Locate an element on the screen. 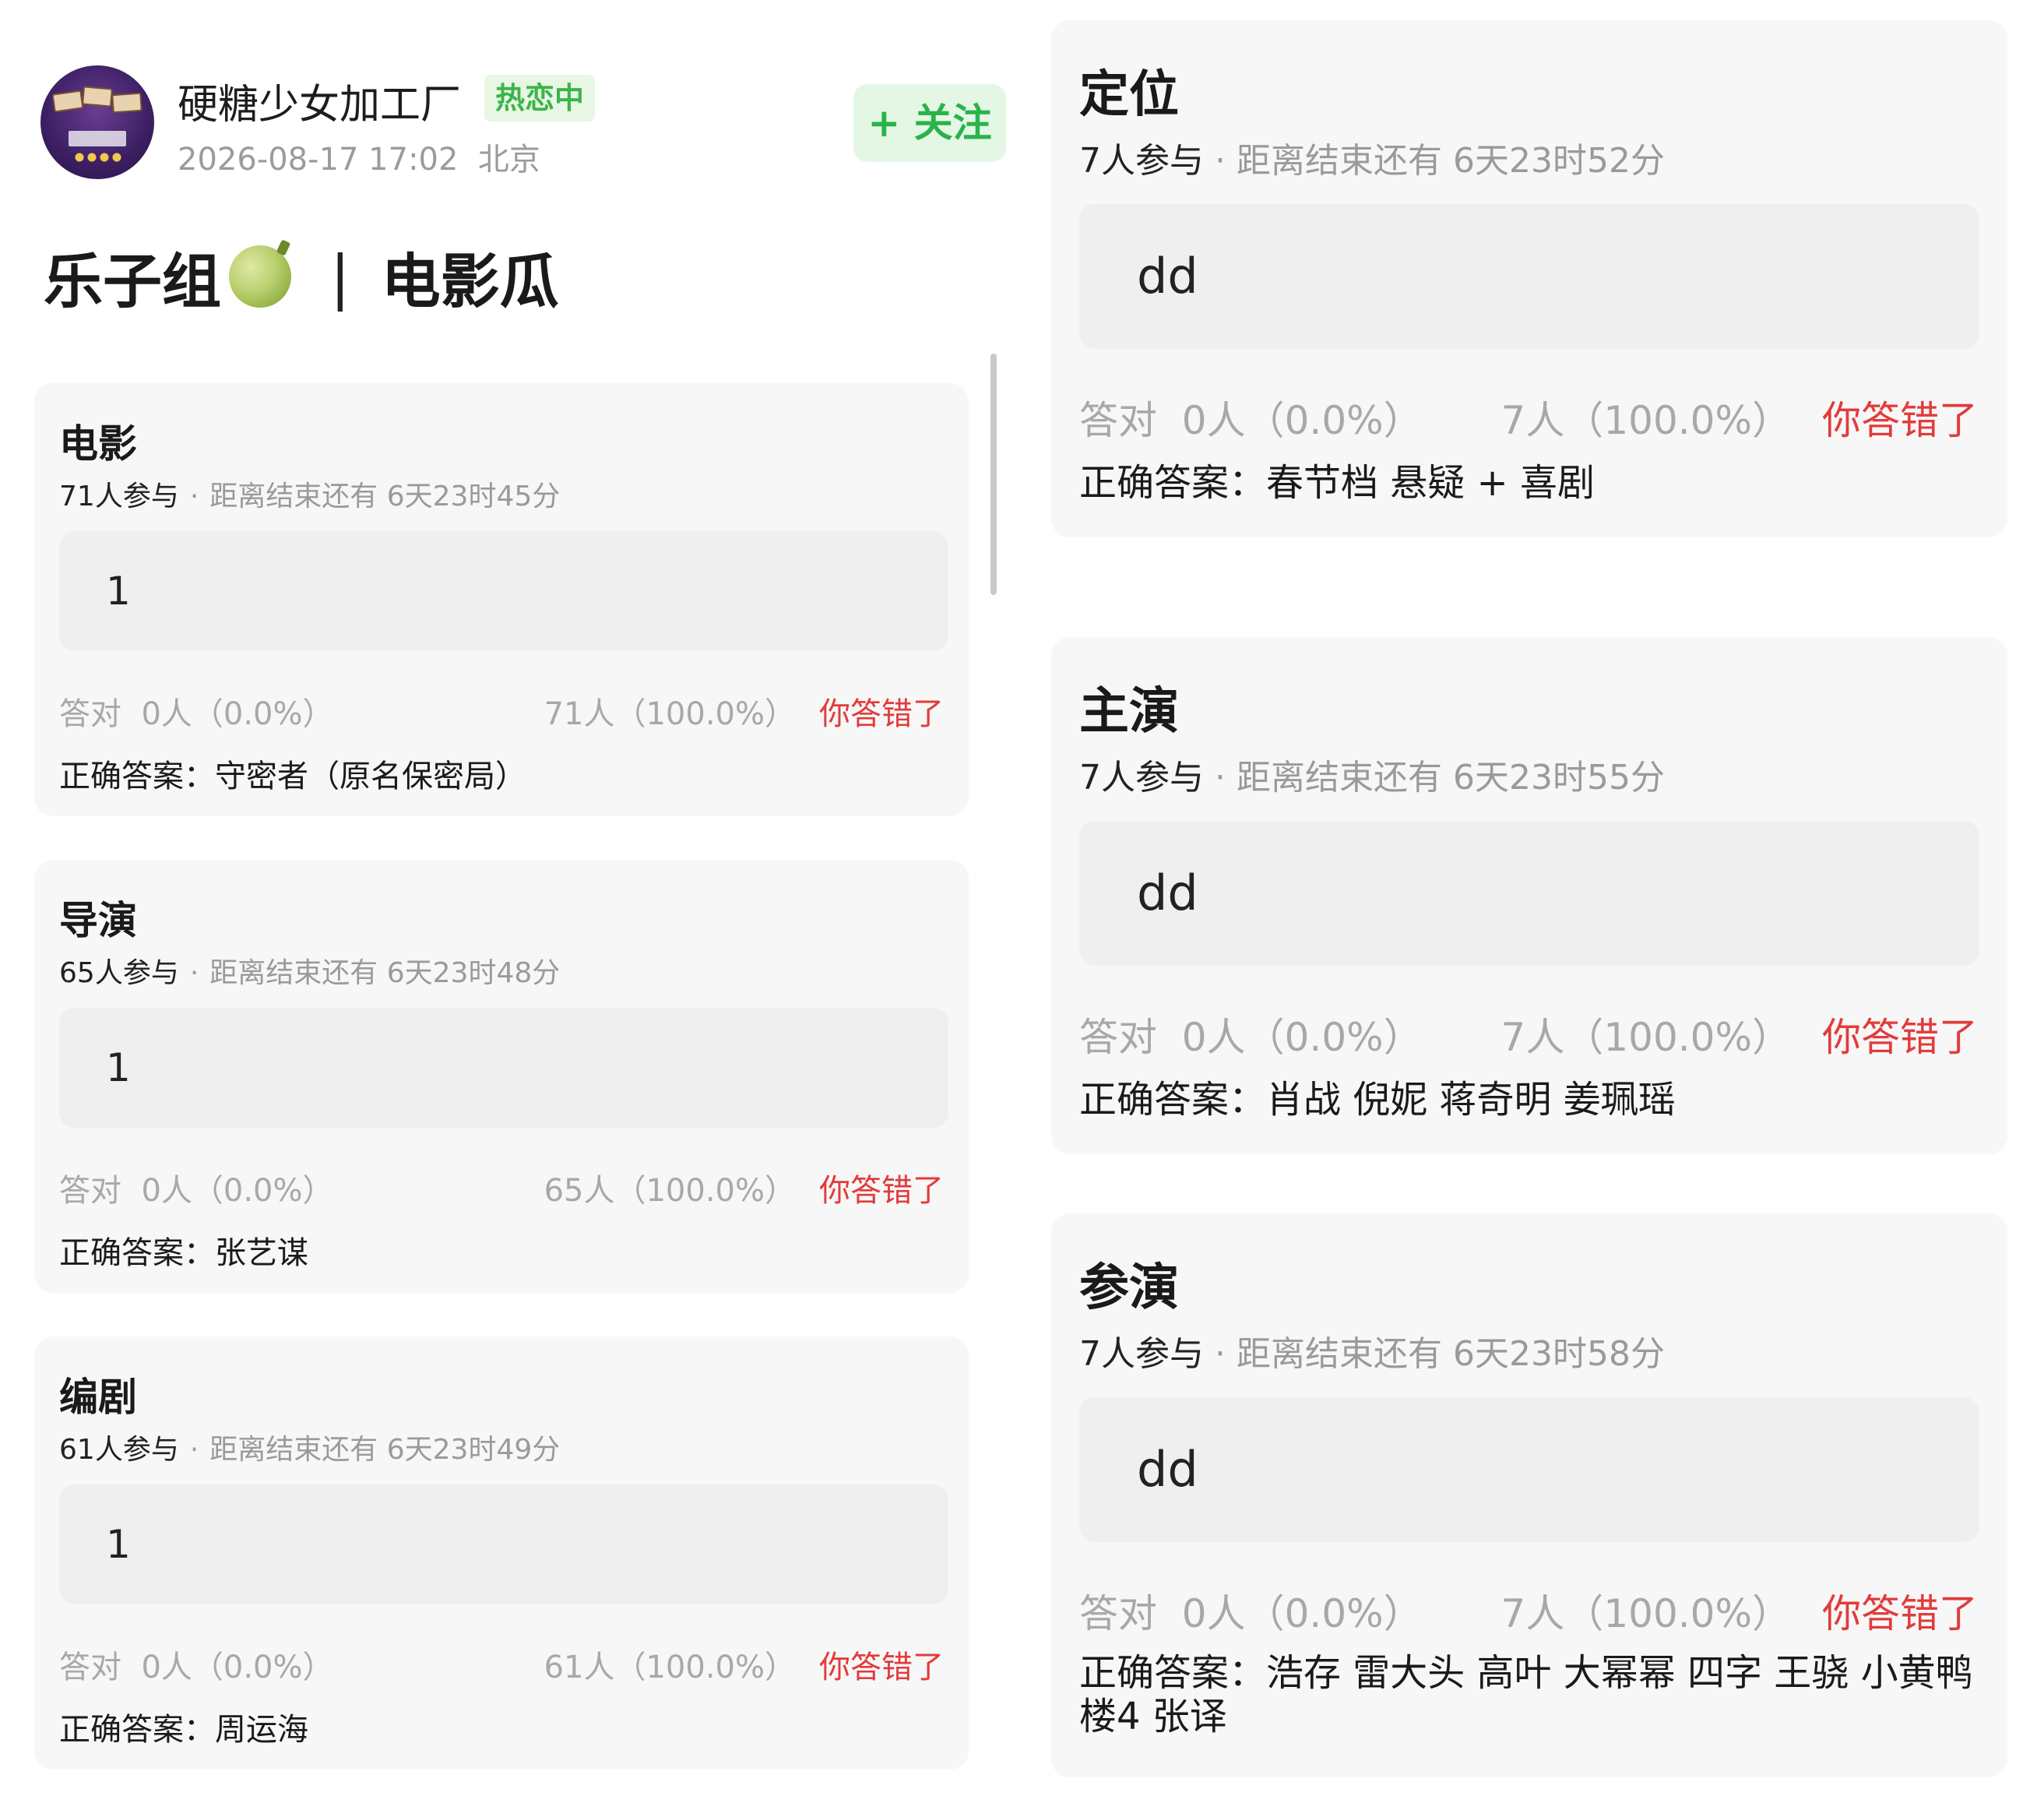  quiz-meta: 7人参与 · 距离结束还有 6天23时55分 is located at coordinates (1372, 774).